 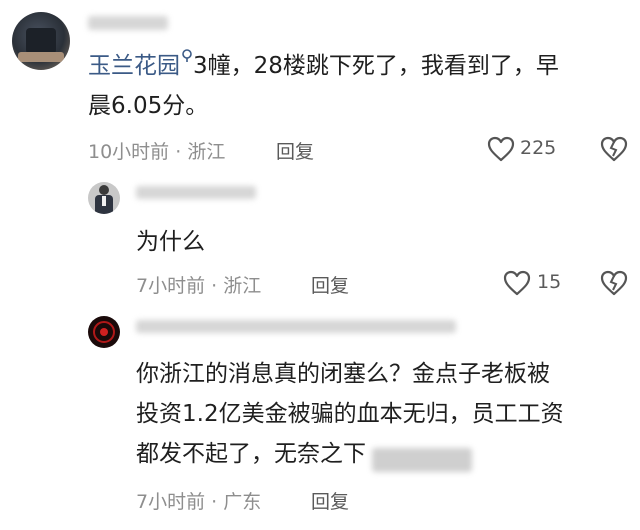 What do you see at coordinates (140, 64) in the screenshot?
I see `location-mention: 玉兰花园` at bounding box center [140, 64].